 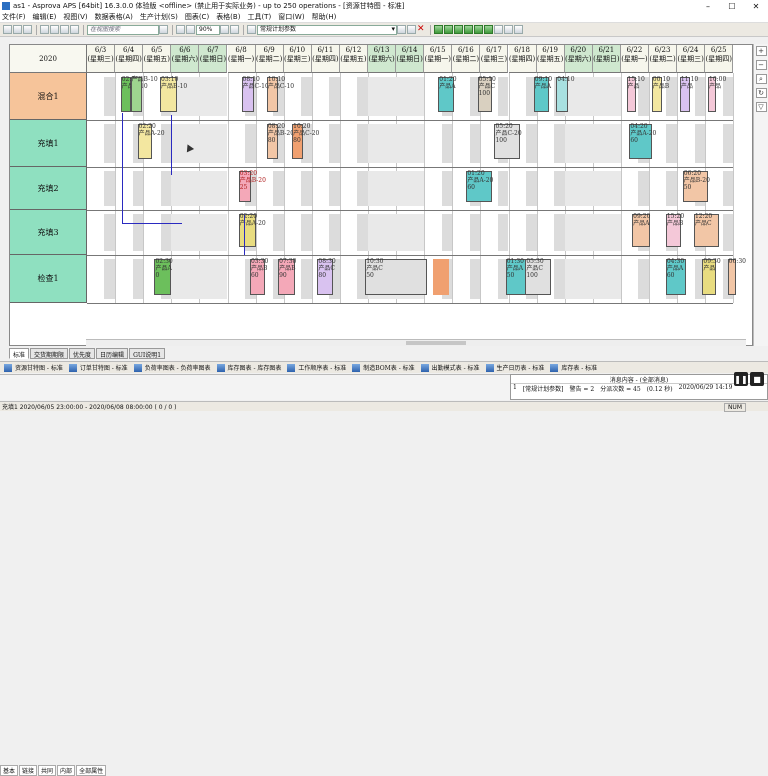 What do you see at coordinates (248, 367) in the screenshot?
I see `task-inventory-chart: 库存图表 - 库存图表` at bounding box center [248, 367].